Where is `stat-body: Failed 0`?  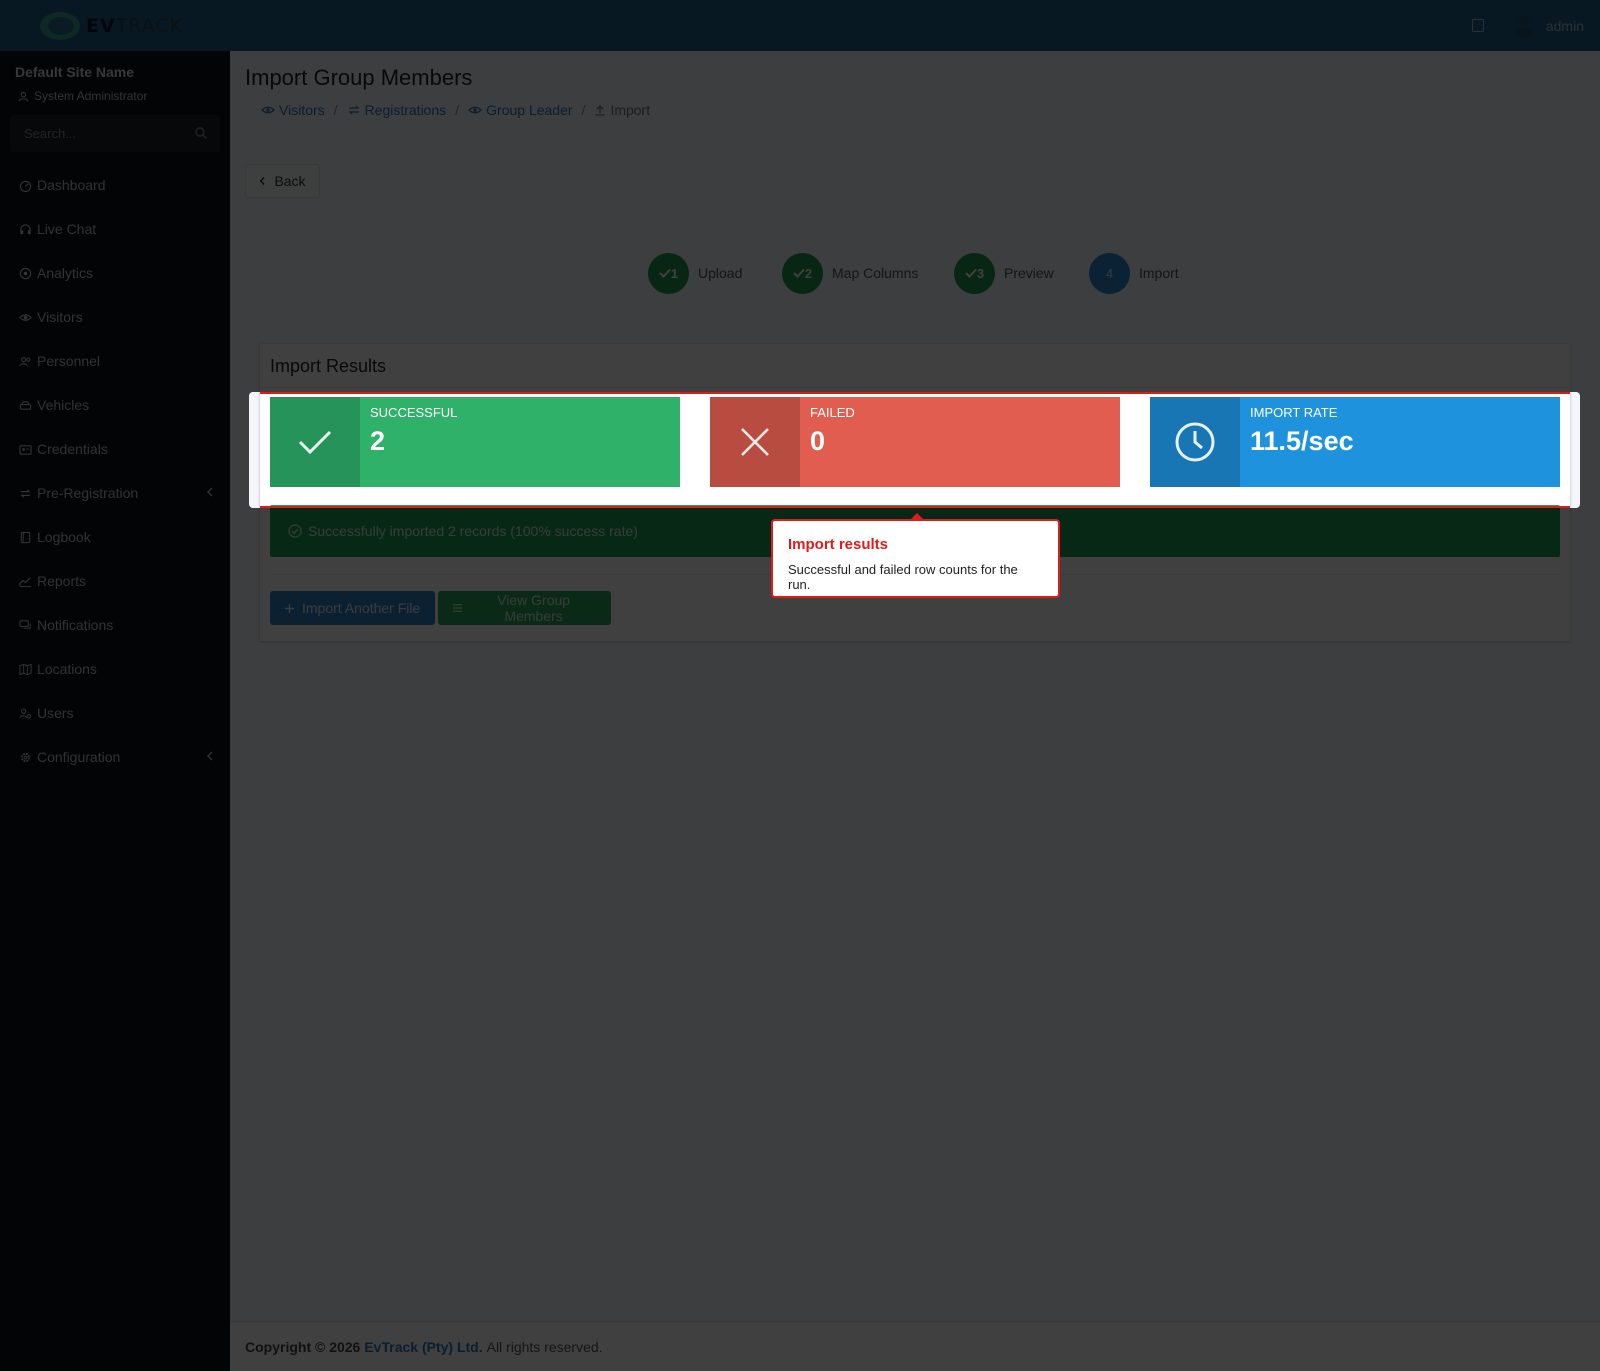
stat-body: Failed 0 is located at coordinates (832, 442).